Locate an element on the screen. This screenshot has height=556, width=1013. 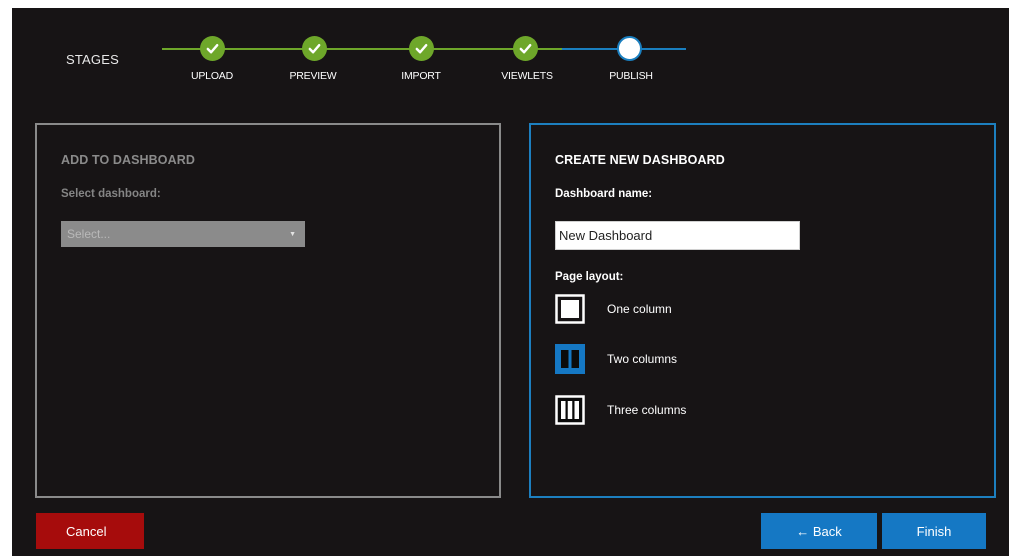
layout-option-three-columns: Three columns is located at coordinates (620, 410).